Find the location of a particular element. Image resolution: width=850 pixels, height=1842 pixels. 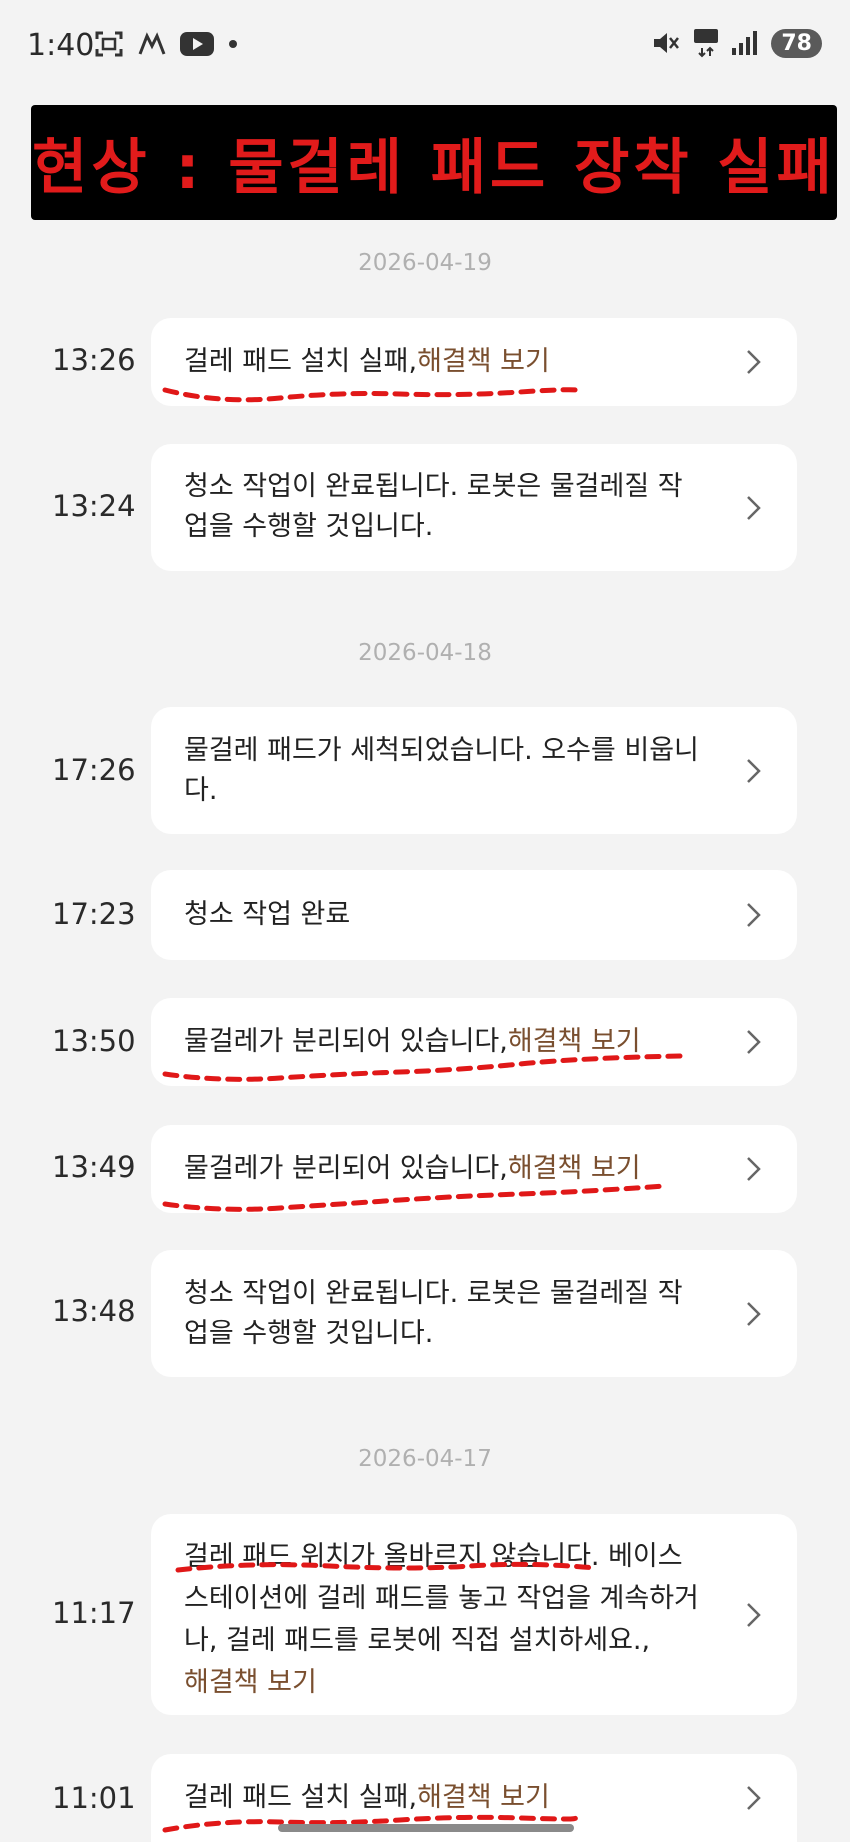

message-card: 걸레 패드 설치 실패,해결책 보기 is located at coordinates (474, 362).